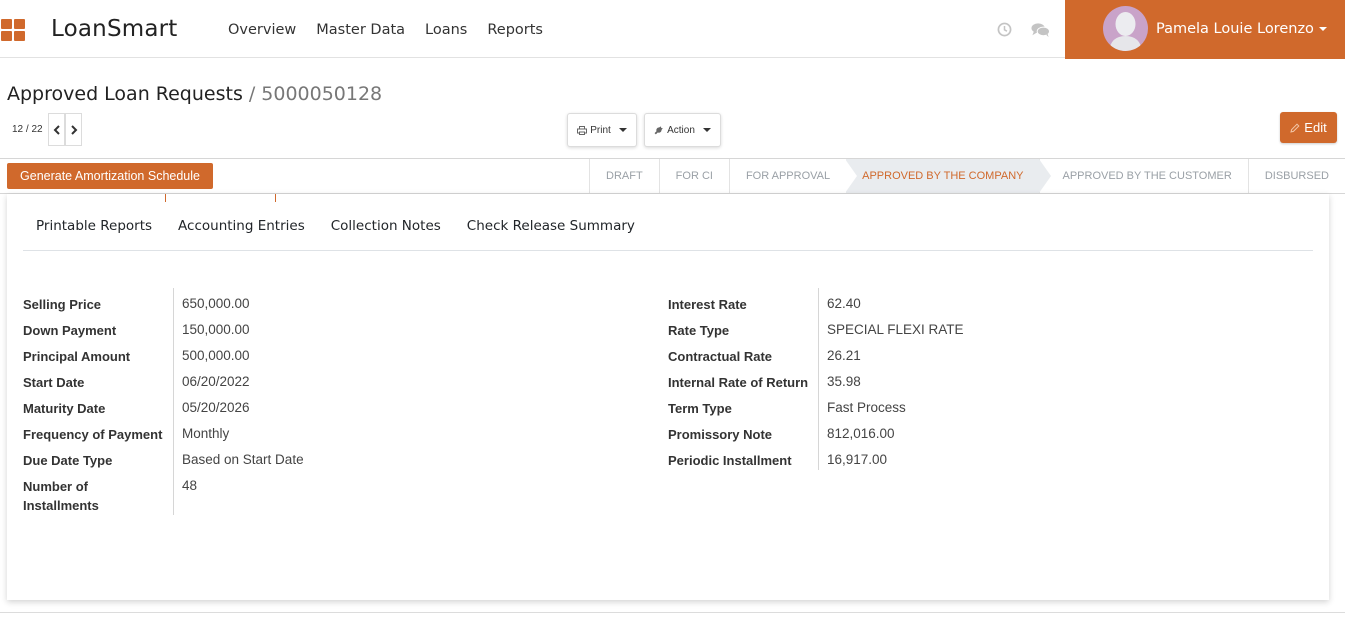 The width and height of the screenshot is (1345, 621). I want to click on field-value: Monthly, so click(201, 431).